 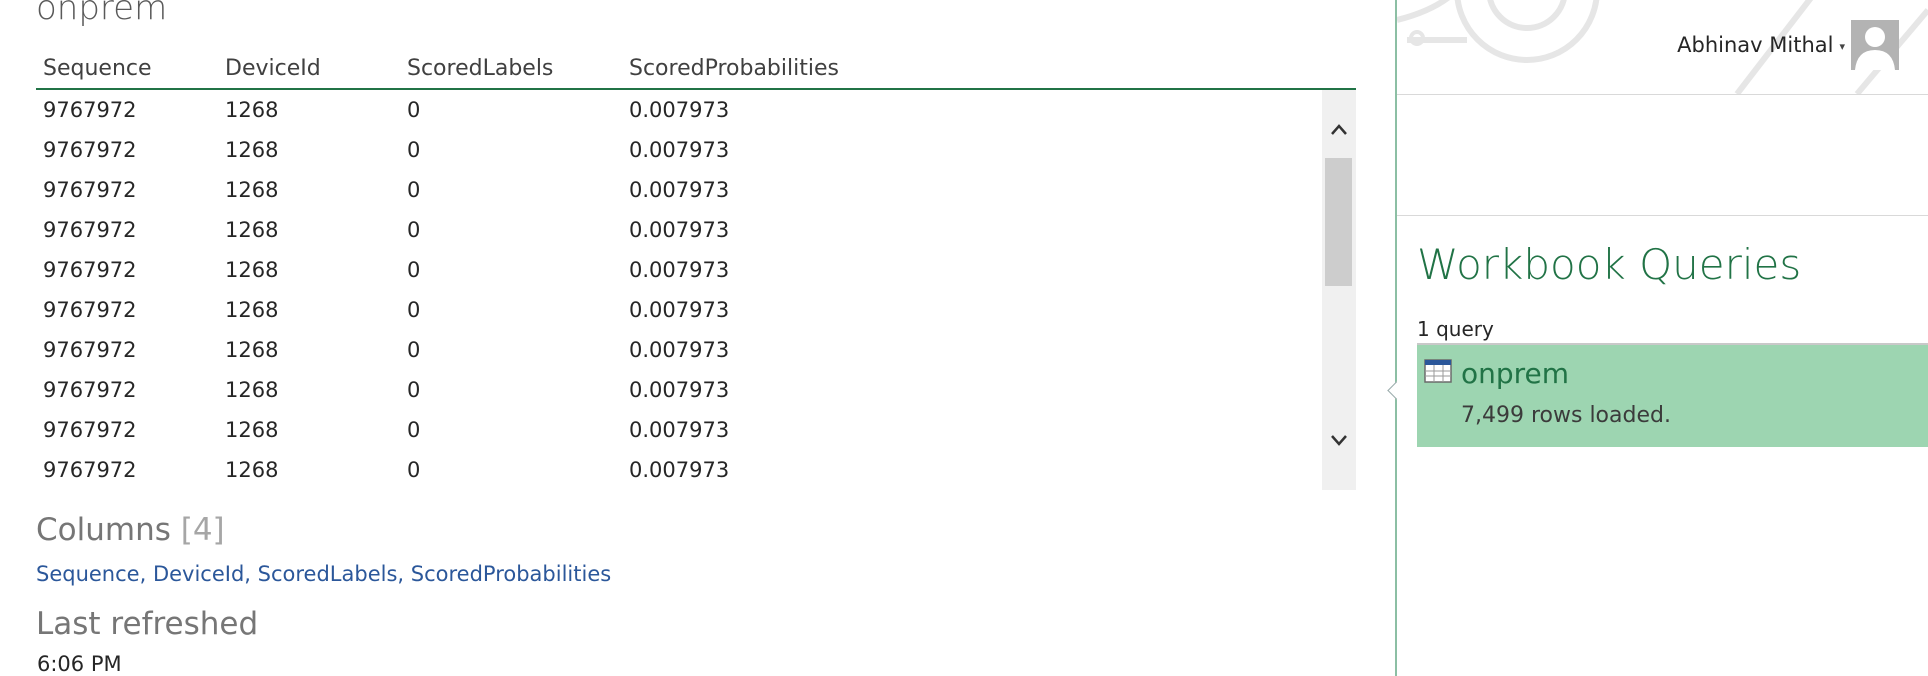 What do you see at coordinates (480, 68) in the screenshot?
I see `column-header: ScoredLabels` at bounding box center [480, 68].